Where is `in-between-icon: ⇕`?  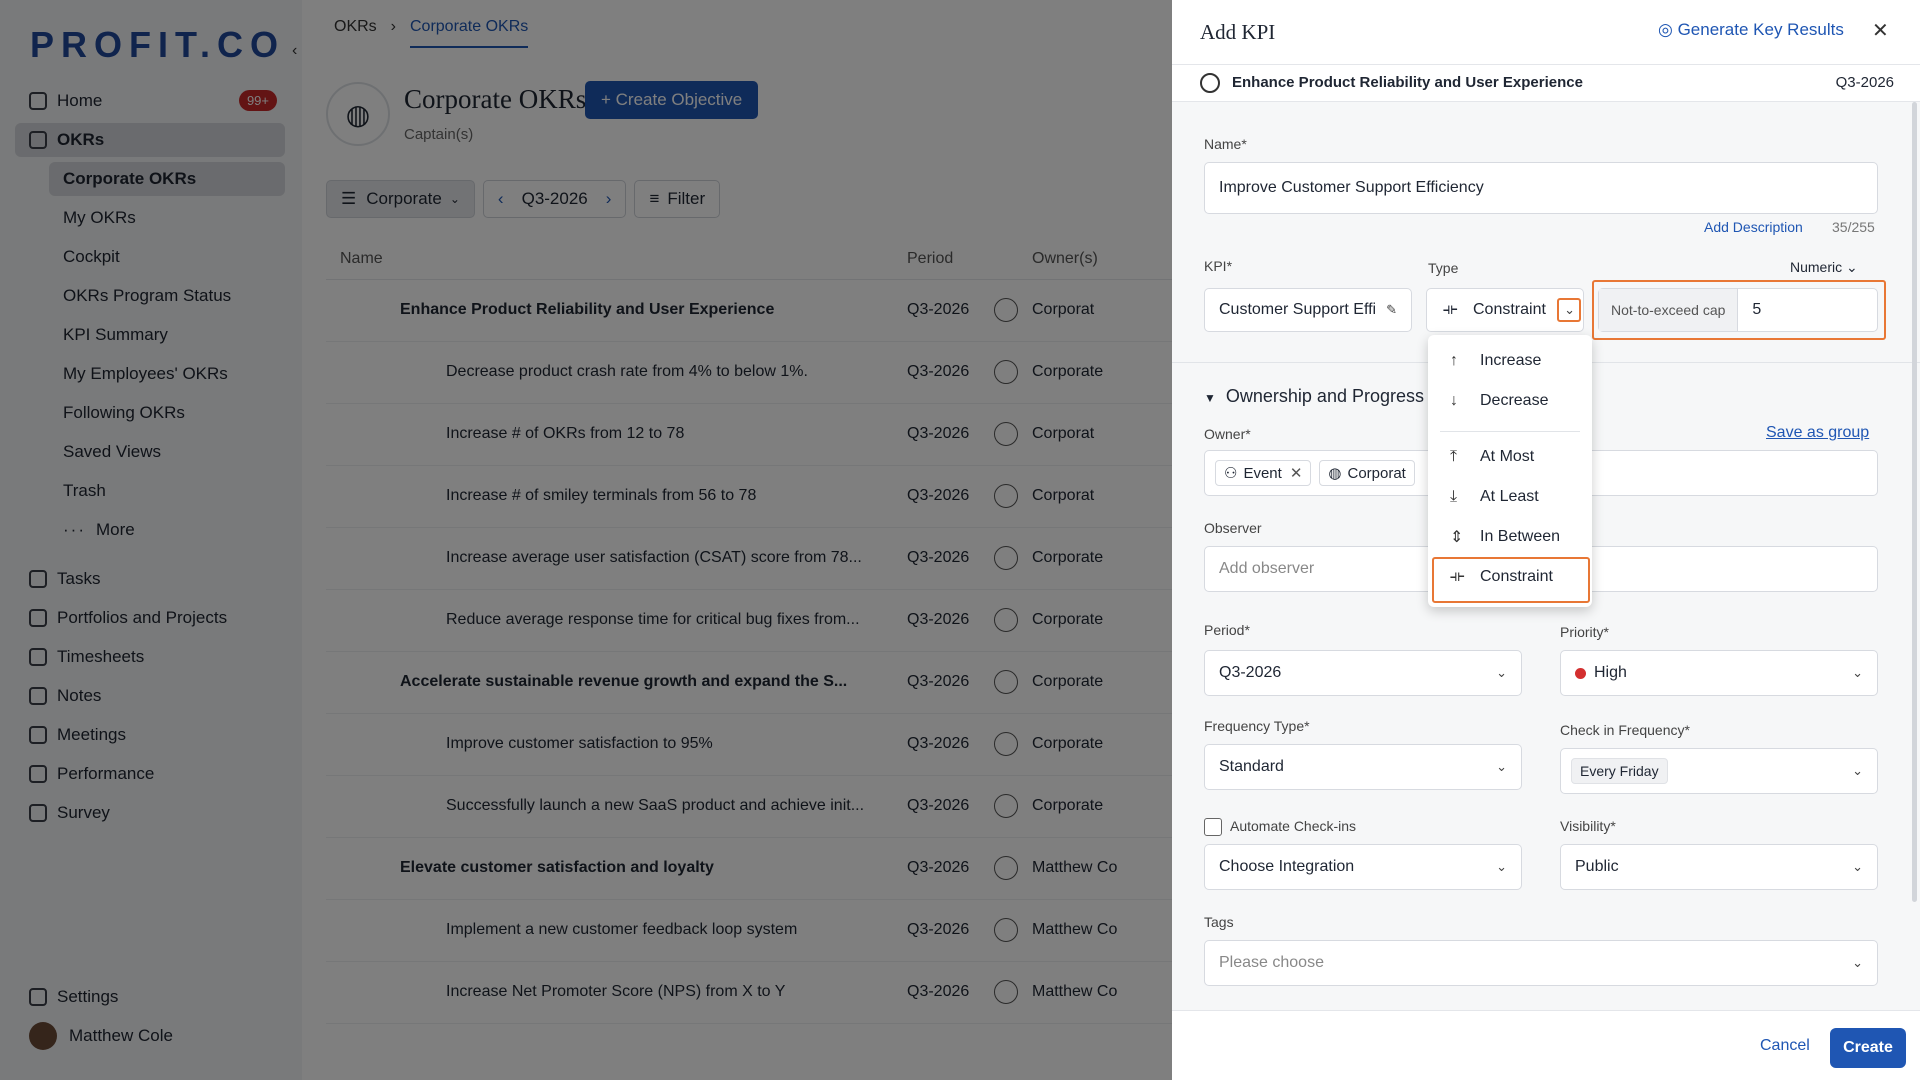 in-between-icon: ⇕ is located at coordinates (1457, 537).